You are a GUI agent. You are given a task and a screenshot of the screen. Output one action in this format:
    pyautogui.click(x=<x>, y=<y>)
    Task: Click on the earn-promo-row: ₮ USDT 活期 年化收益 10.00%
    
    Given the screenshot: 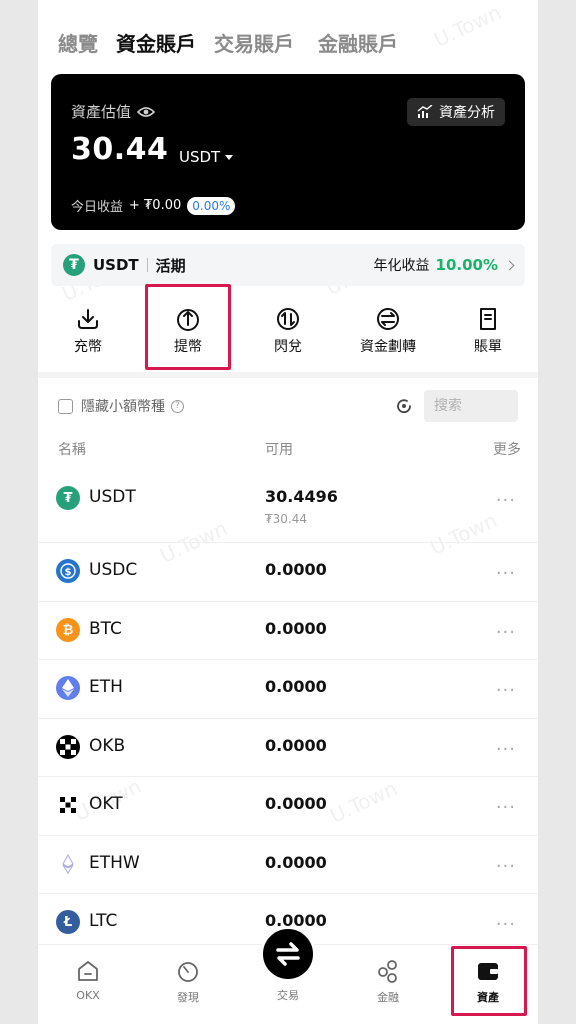 What is the action you would take?
    pyautogui.click(x=288, y=265)
    